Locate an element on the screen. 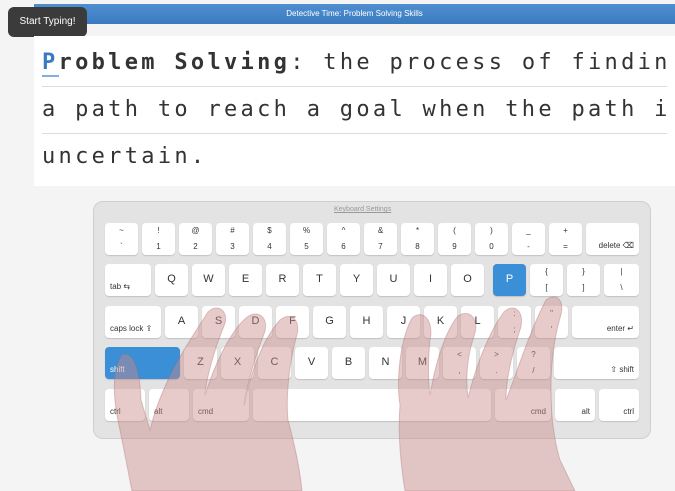 Image resolution: width=675 pixels, height=491 pixels. key-f: F is located at coordinates (292, 322).